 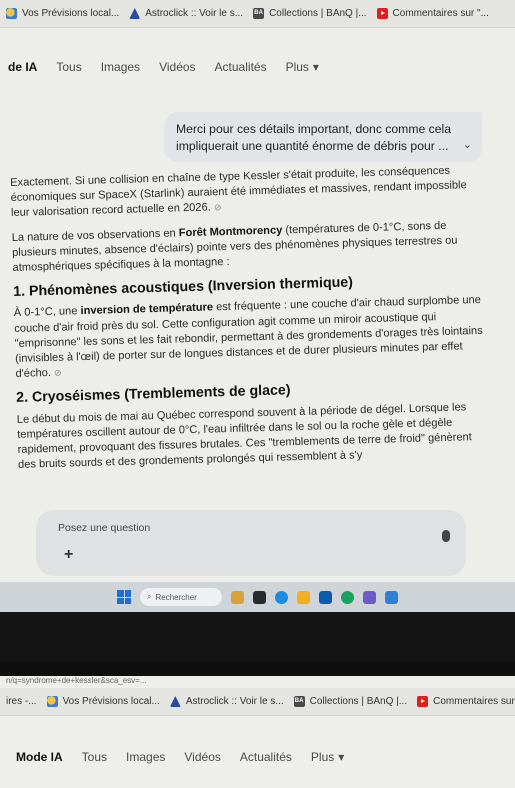 What do you see at coordinates (257, 637) in the screenshot?
I see `laptop-bezel` at bounding box center [257, 637].